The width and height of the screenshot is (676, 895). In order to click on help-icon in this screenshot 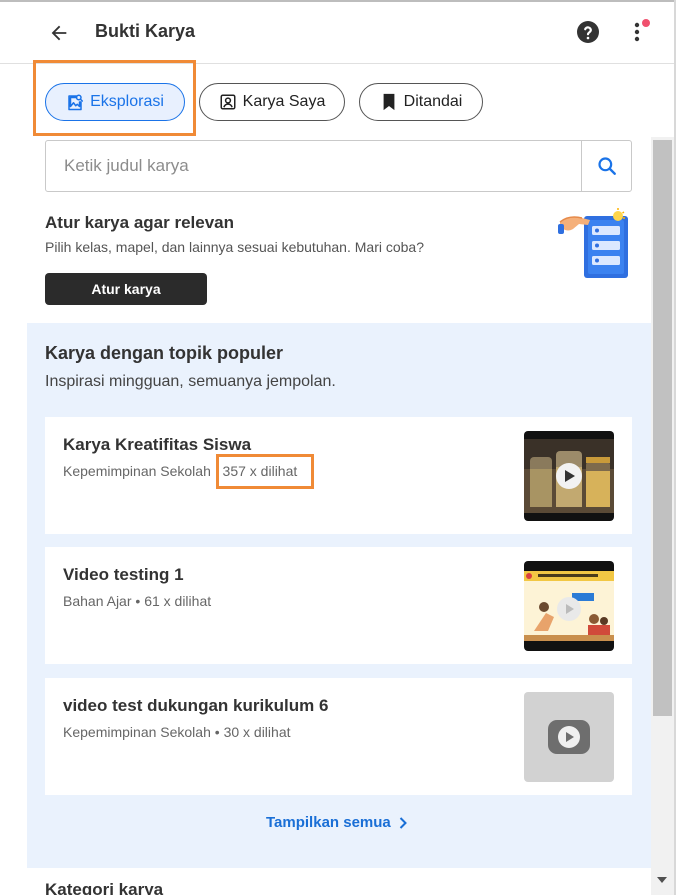, I will do `click(588, 32)`.